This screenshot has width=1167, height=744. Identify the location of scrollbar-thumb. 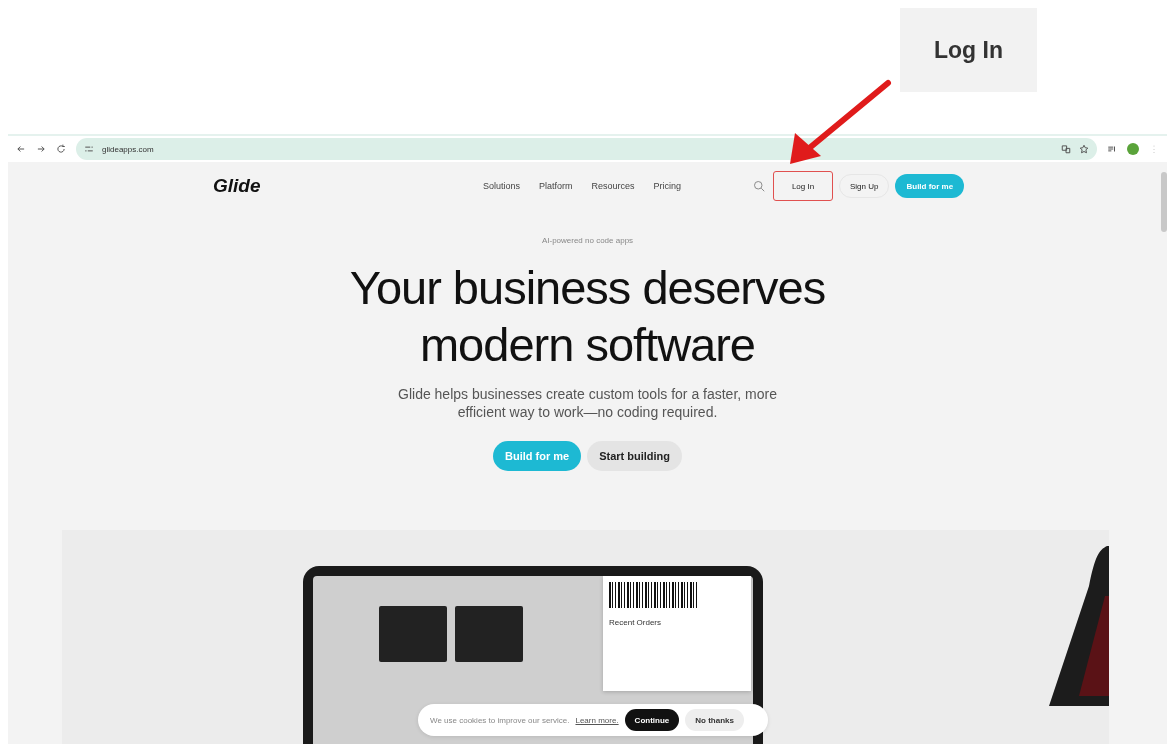
(1164, 202).